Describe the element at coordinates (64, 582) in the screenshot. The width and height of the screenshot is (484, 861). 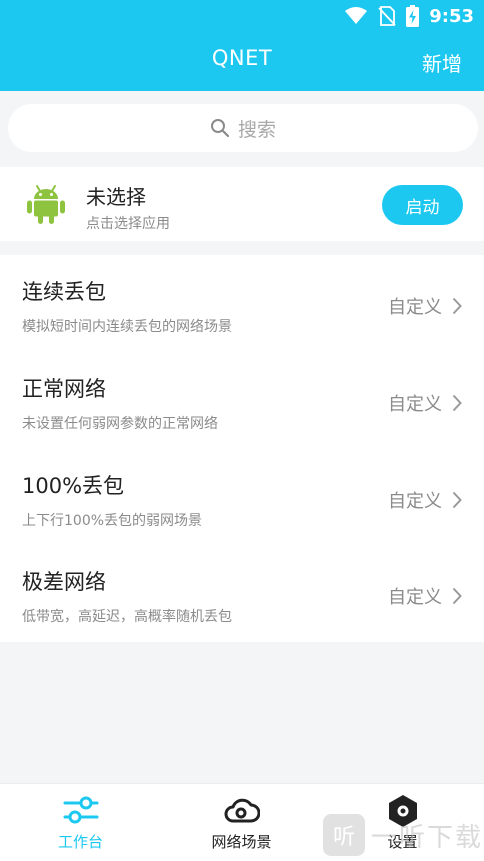
I see `scene-title: 极差网络` at that location.